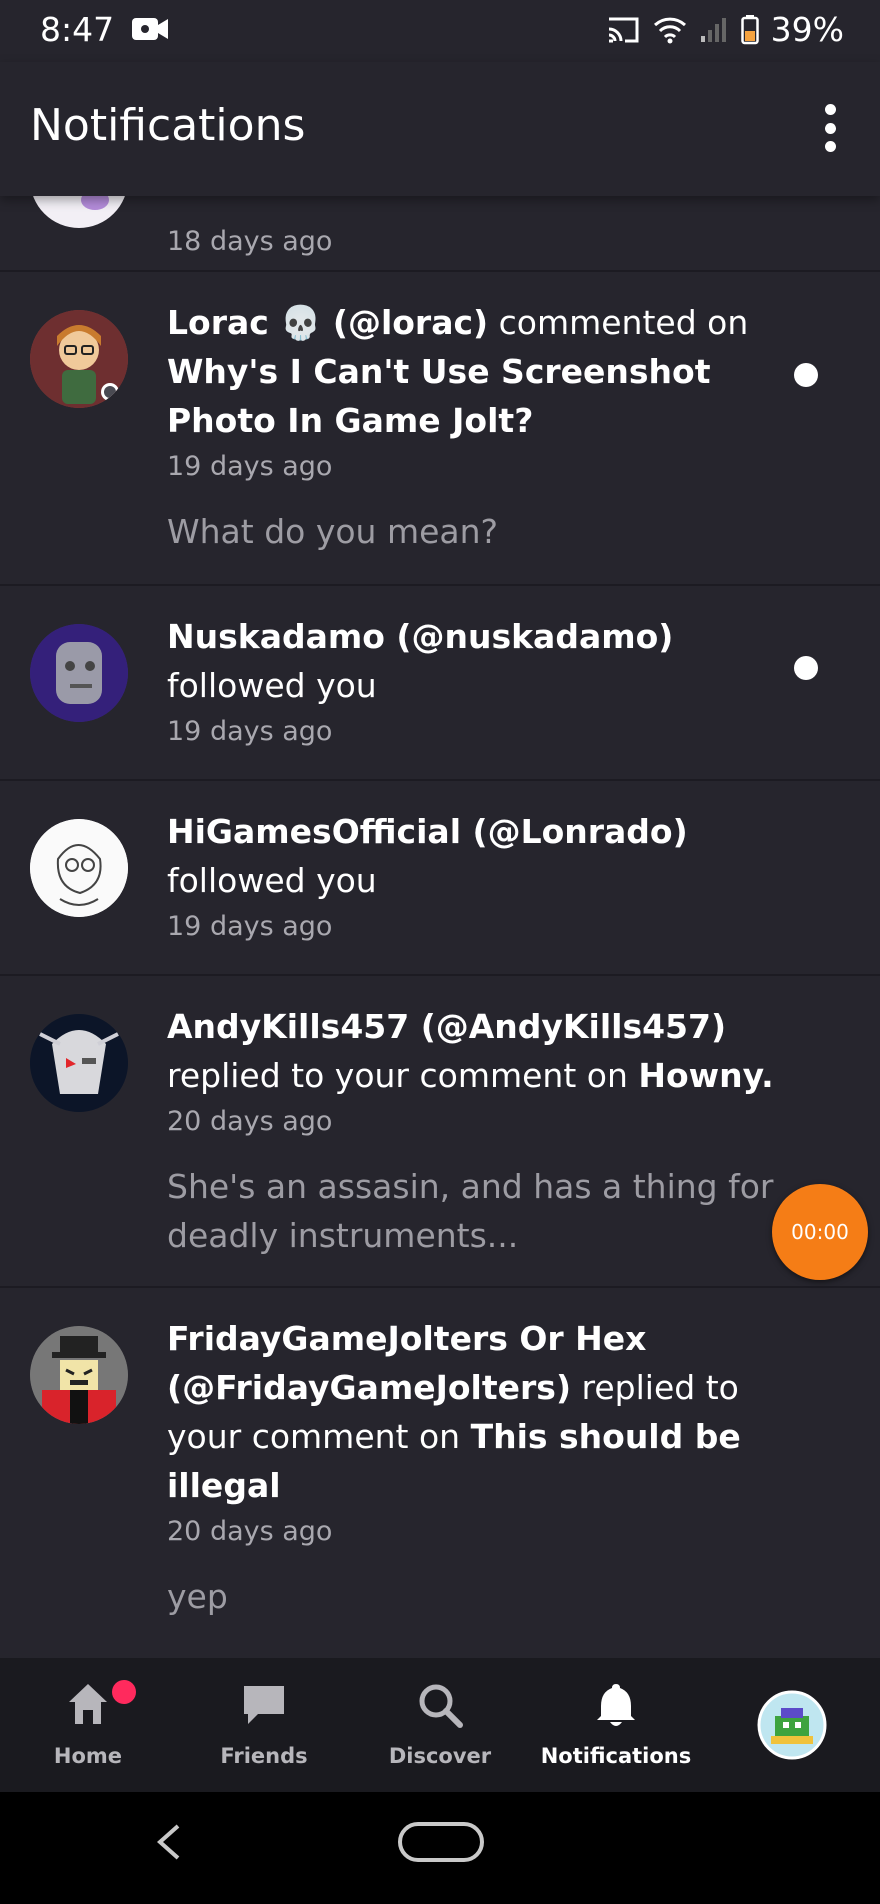  What do you see at coordinates (478, 856) in the screenshot?
I see `notification-text: HiGamesOfficial (@Lonrado) followed you` at bounding box center [478, 856].